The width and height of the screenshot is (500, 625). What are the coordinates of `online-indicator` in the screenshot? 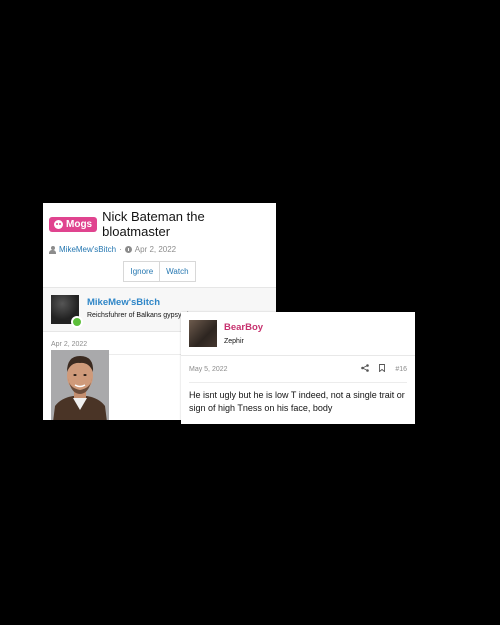 It's located at (77, 322).